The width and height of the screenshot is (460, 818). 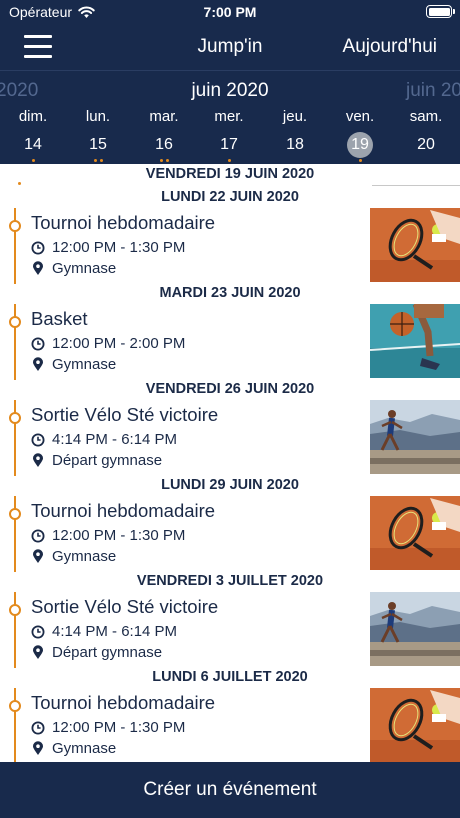 I want to click on nav-bar: Jump'in Aujourd'hui, so click(x=230, y=47).